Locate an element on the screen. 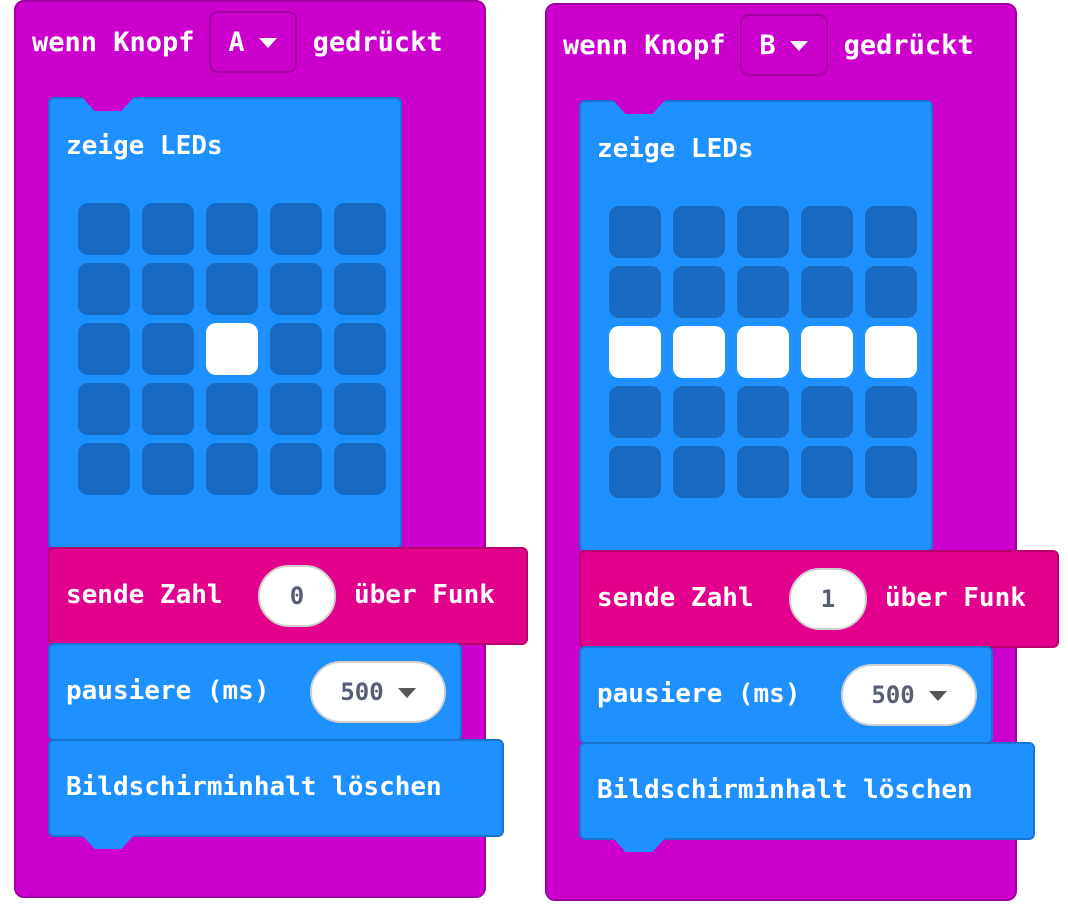  event-header: wenn Knopf B gedrückt is located at coordinates (760, 45).